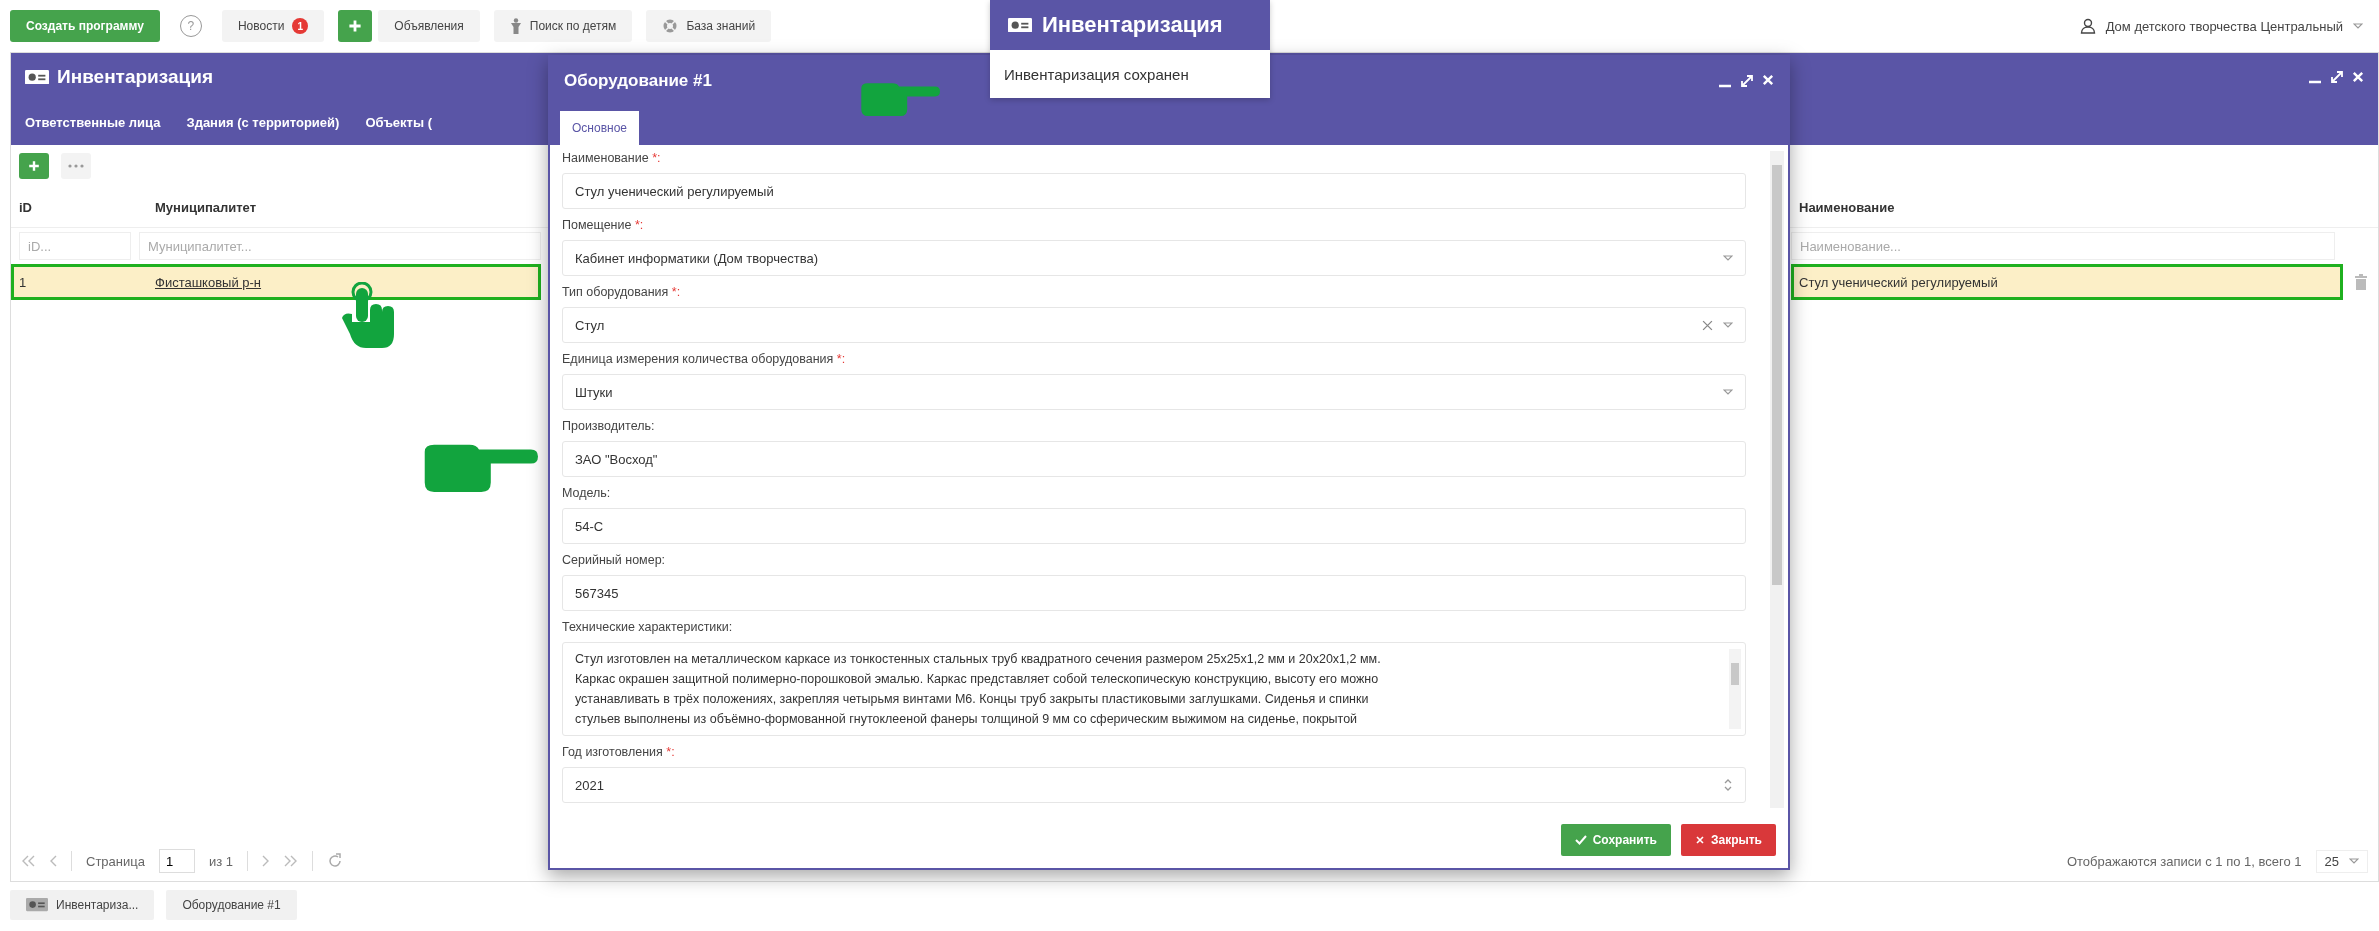 The width and height of the screenshot is (2379, 931). What do you see at coordinates (429, 26) in the screenshot?
I see `announcements-button: Объявления` at bounding box center [429, 26].